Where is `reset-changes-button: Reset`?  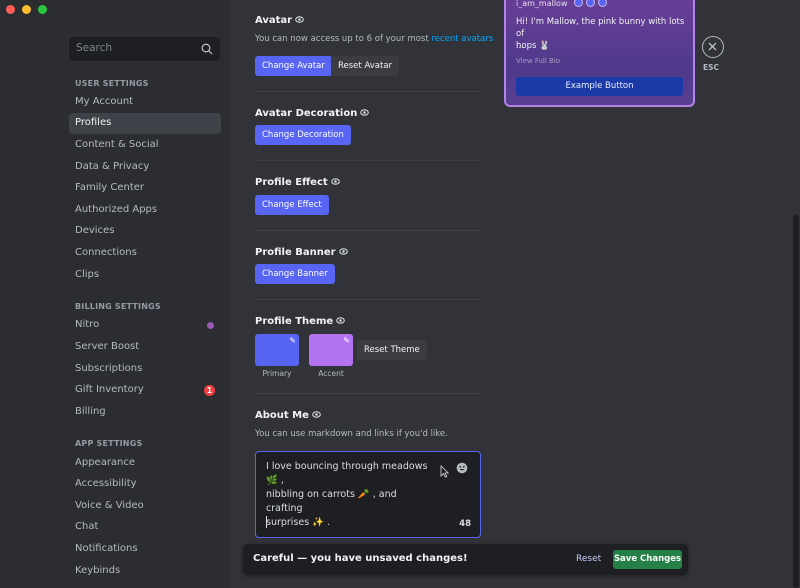 reset-changes-button: Reset is located at coordinates (588, 559).